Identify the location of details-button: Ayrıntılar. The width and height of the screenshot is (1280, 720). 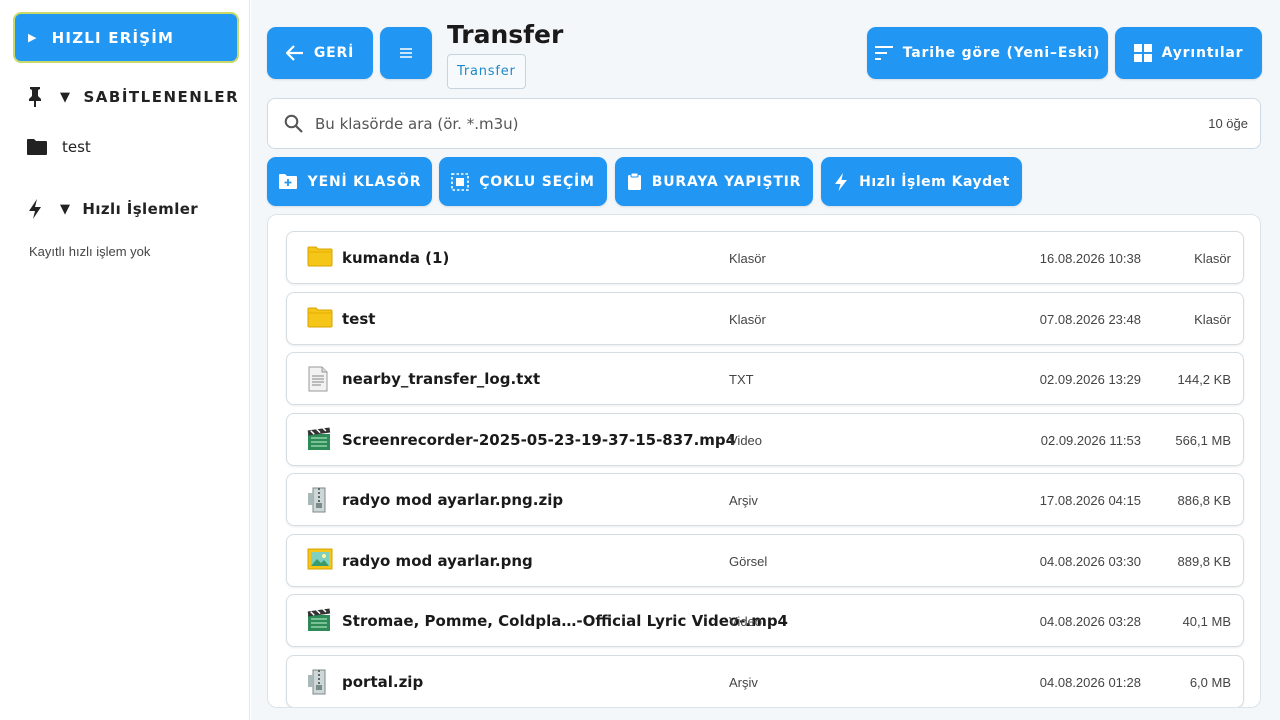
(1188, 53).